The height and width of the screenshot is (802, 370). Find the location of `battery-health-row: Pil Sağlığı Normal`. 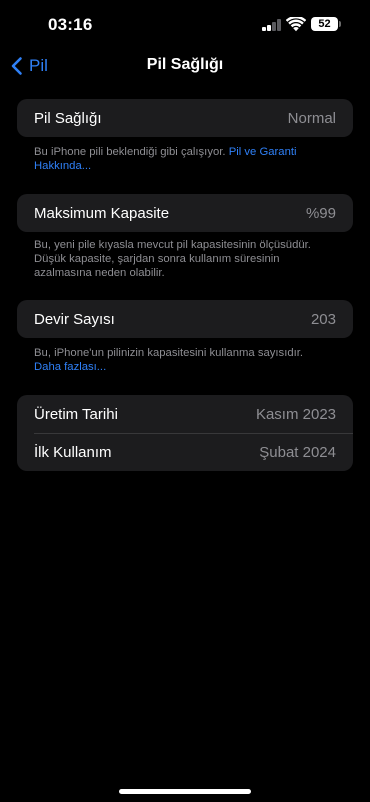

battery-health-row: Pil Sağlığı Normal is located at coordinates (185, 118).